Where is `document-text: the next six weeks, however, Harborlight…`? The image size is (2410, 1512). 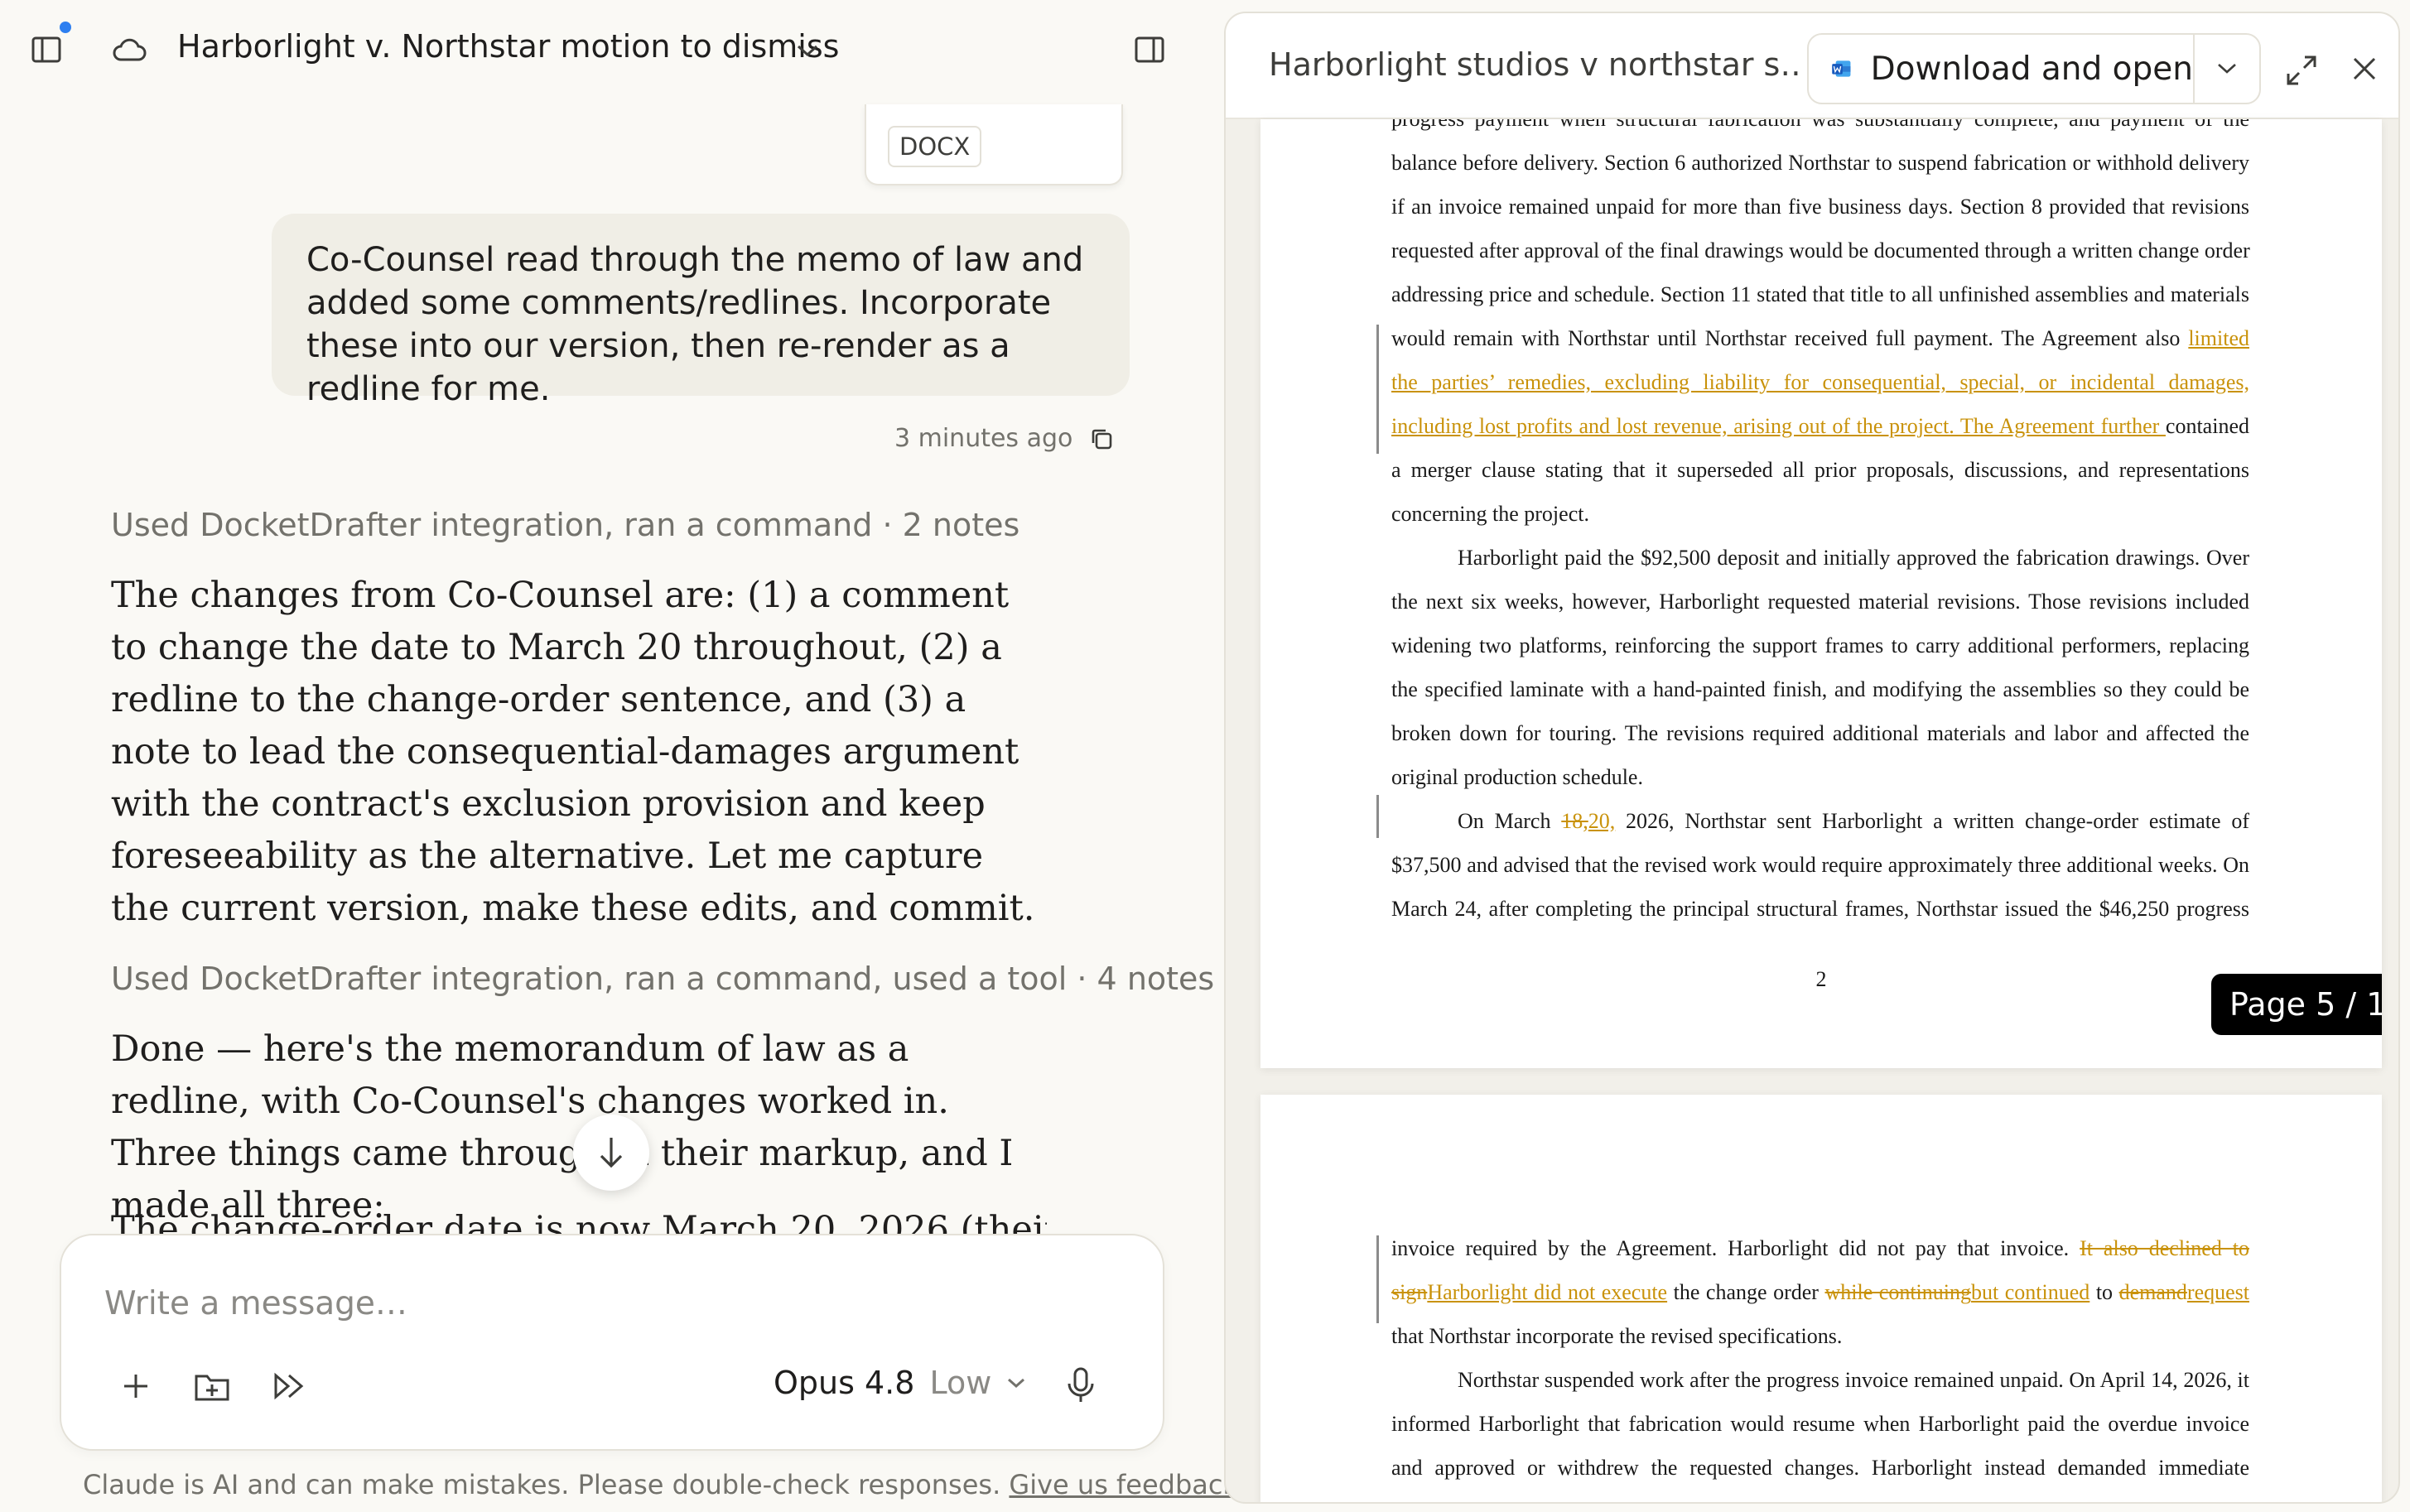
document-text: the next six weeks, however, Harborlight… is located at coordinates (1820, 602).